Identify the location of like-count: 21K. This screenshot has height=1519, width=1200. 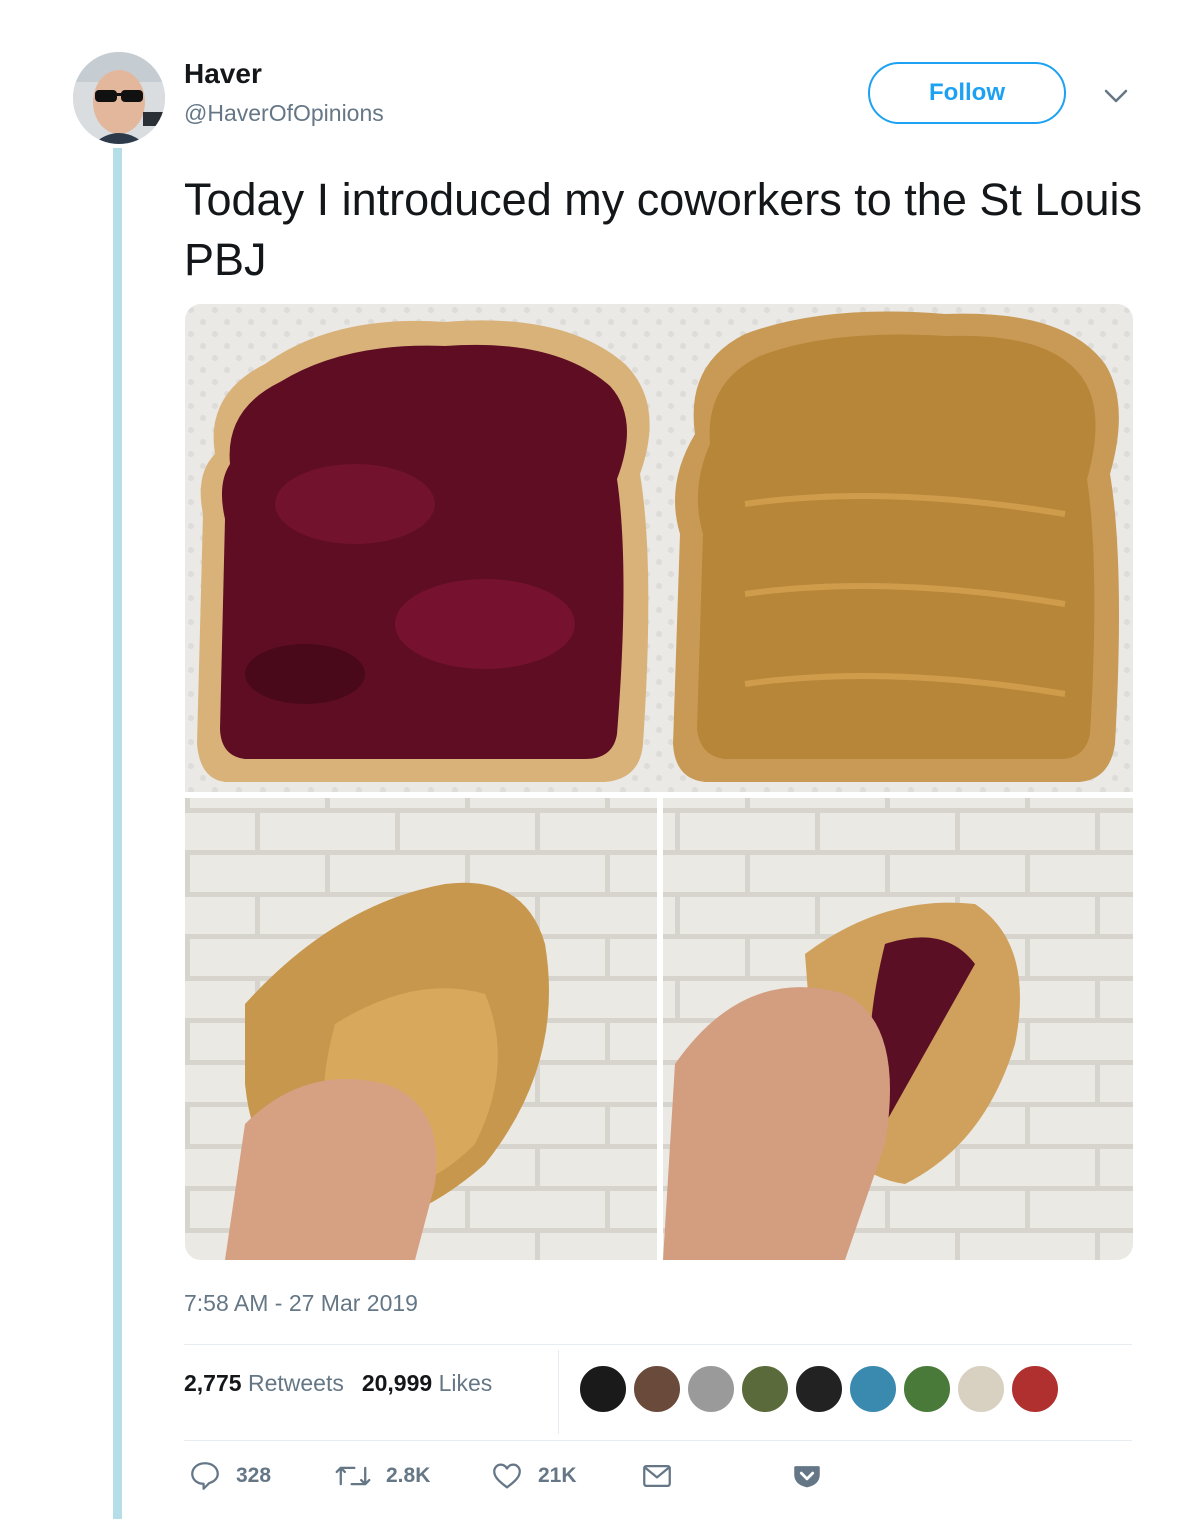
(557, 1475).